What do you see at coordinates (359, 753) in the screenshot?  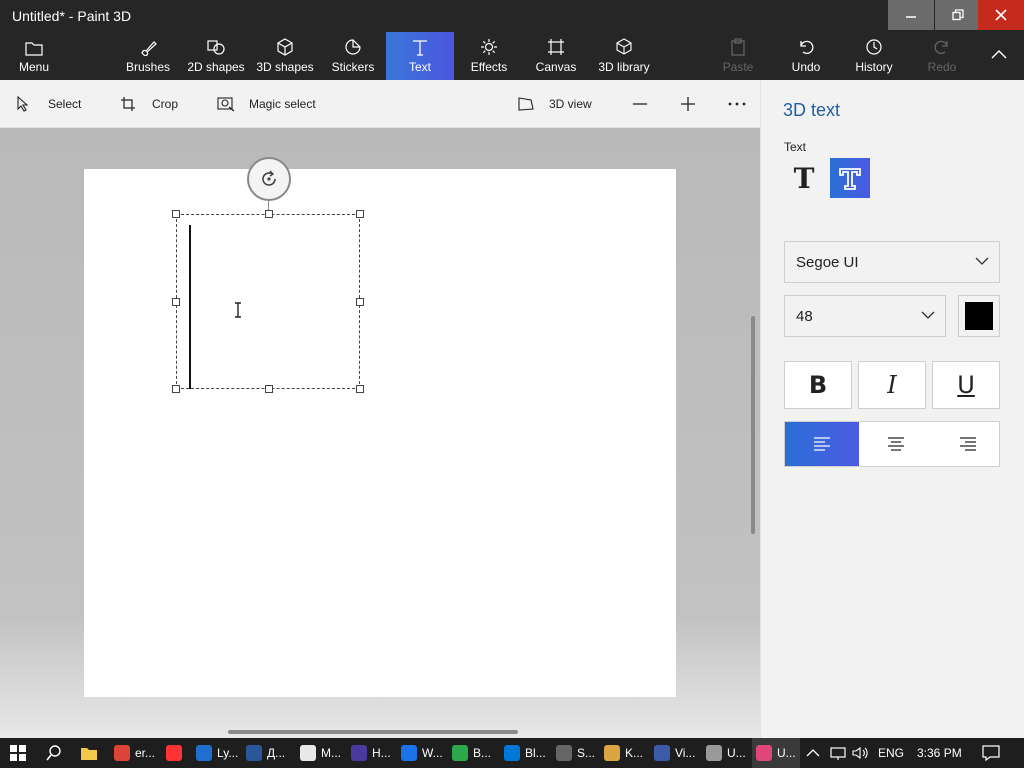 I see `media-icon` at bounding box center [359, 753].